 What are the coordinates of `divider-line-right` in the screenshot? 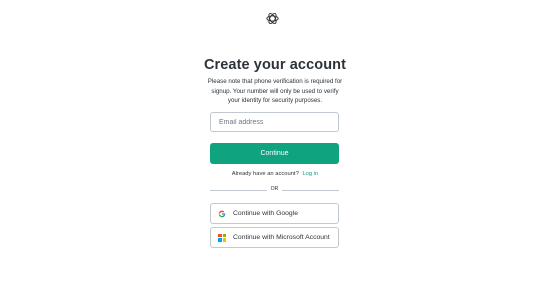 It's located at (310, 190).